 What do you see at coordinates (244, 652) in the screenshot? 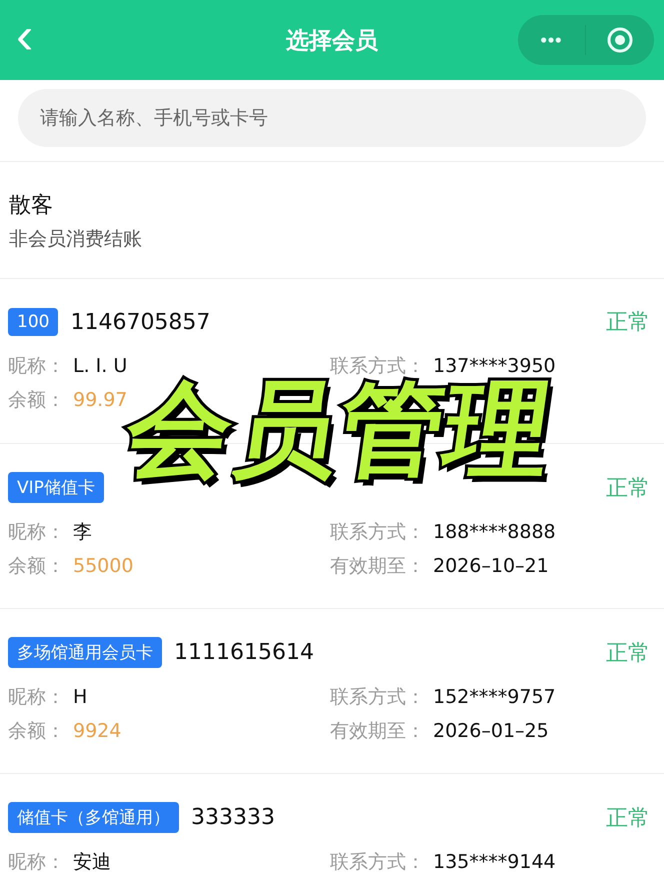
I see `card-number: 1111615614` at bounding box center [244, 652].